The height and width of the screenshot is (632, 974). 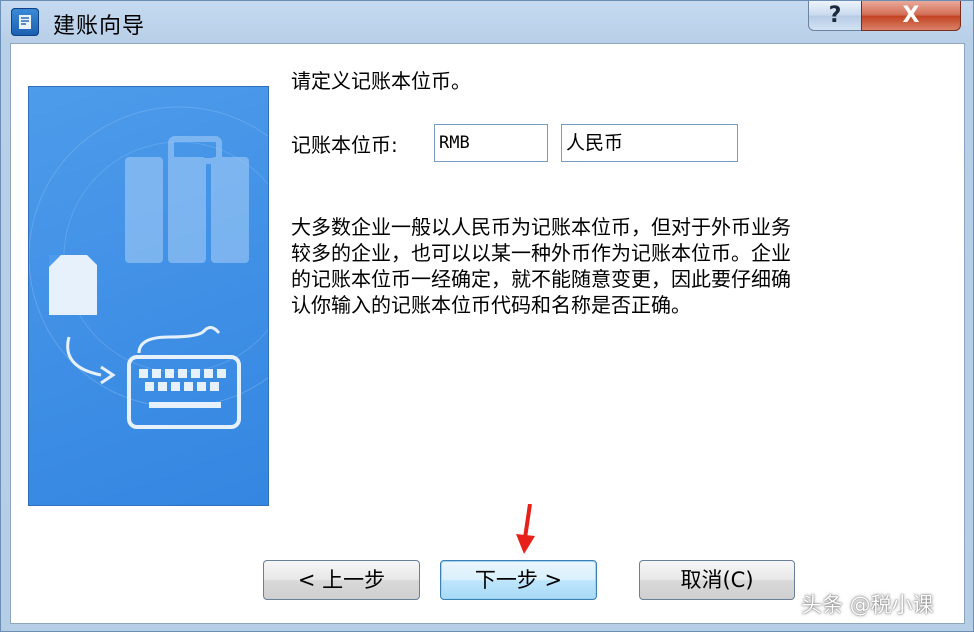 What do you see at coordinates (187, 199) in the screenshot?
I see `briefcase-icon` at bounding box center [187, 199].